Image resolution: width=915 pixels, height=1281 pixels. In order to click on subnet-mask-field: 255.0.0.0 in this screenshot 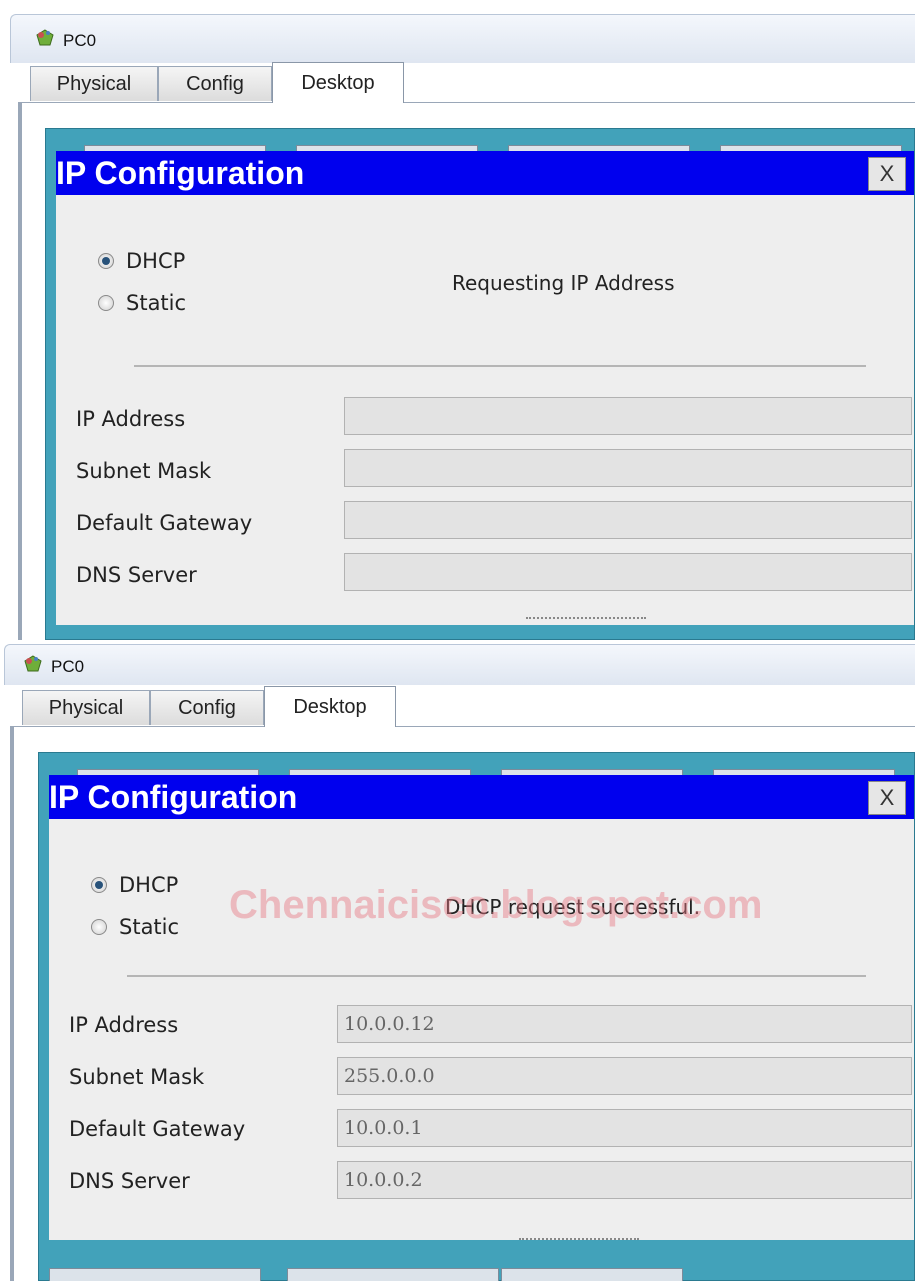, I will do `click(624, 1076)`.